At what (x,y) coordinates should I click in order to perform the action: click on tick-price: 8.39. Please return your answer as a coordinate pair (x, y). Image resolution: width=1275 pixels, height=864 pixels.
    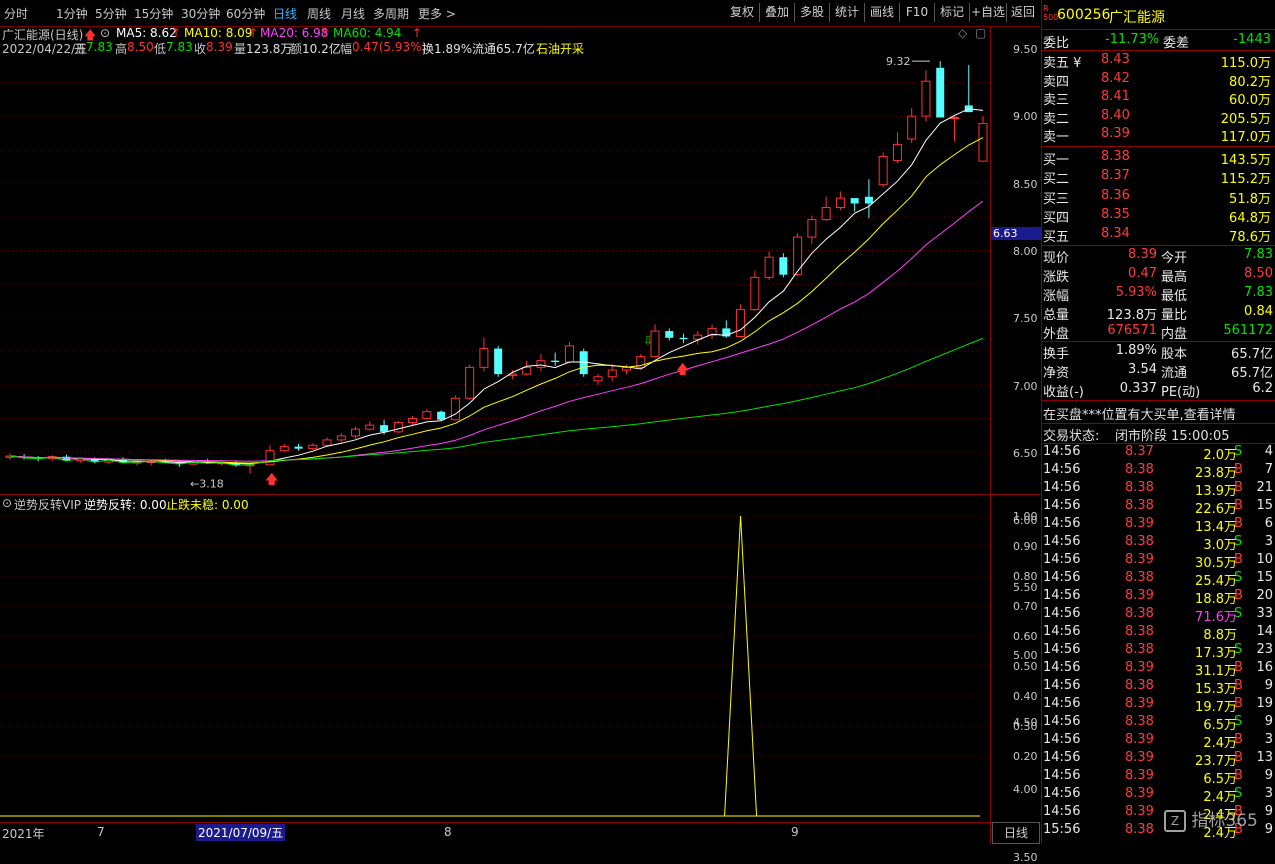
    Looking at the image, I should click on (1139, 595).